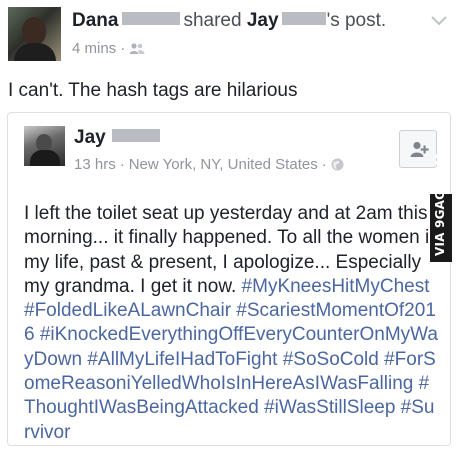  What do you see at coordinates (44, 146) in the screenshot?
I see `shared-author-avatar` at bounding box center [44, 146].